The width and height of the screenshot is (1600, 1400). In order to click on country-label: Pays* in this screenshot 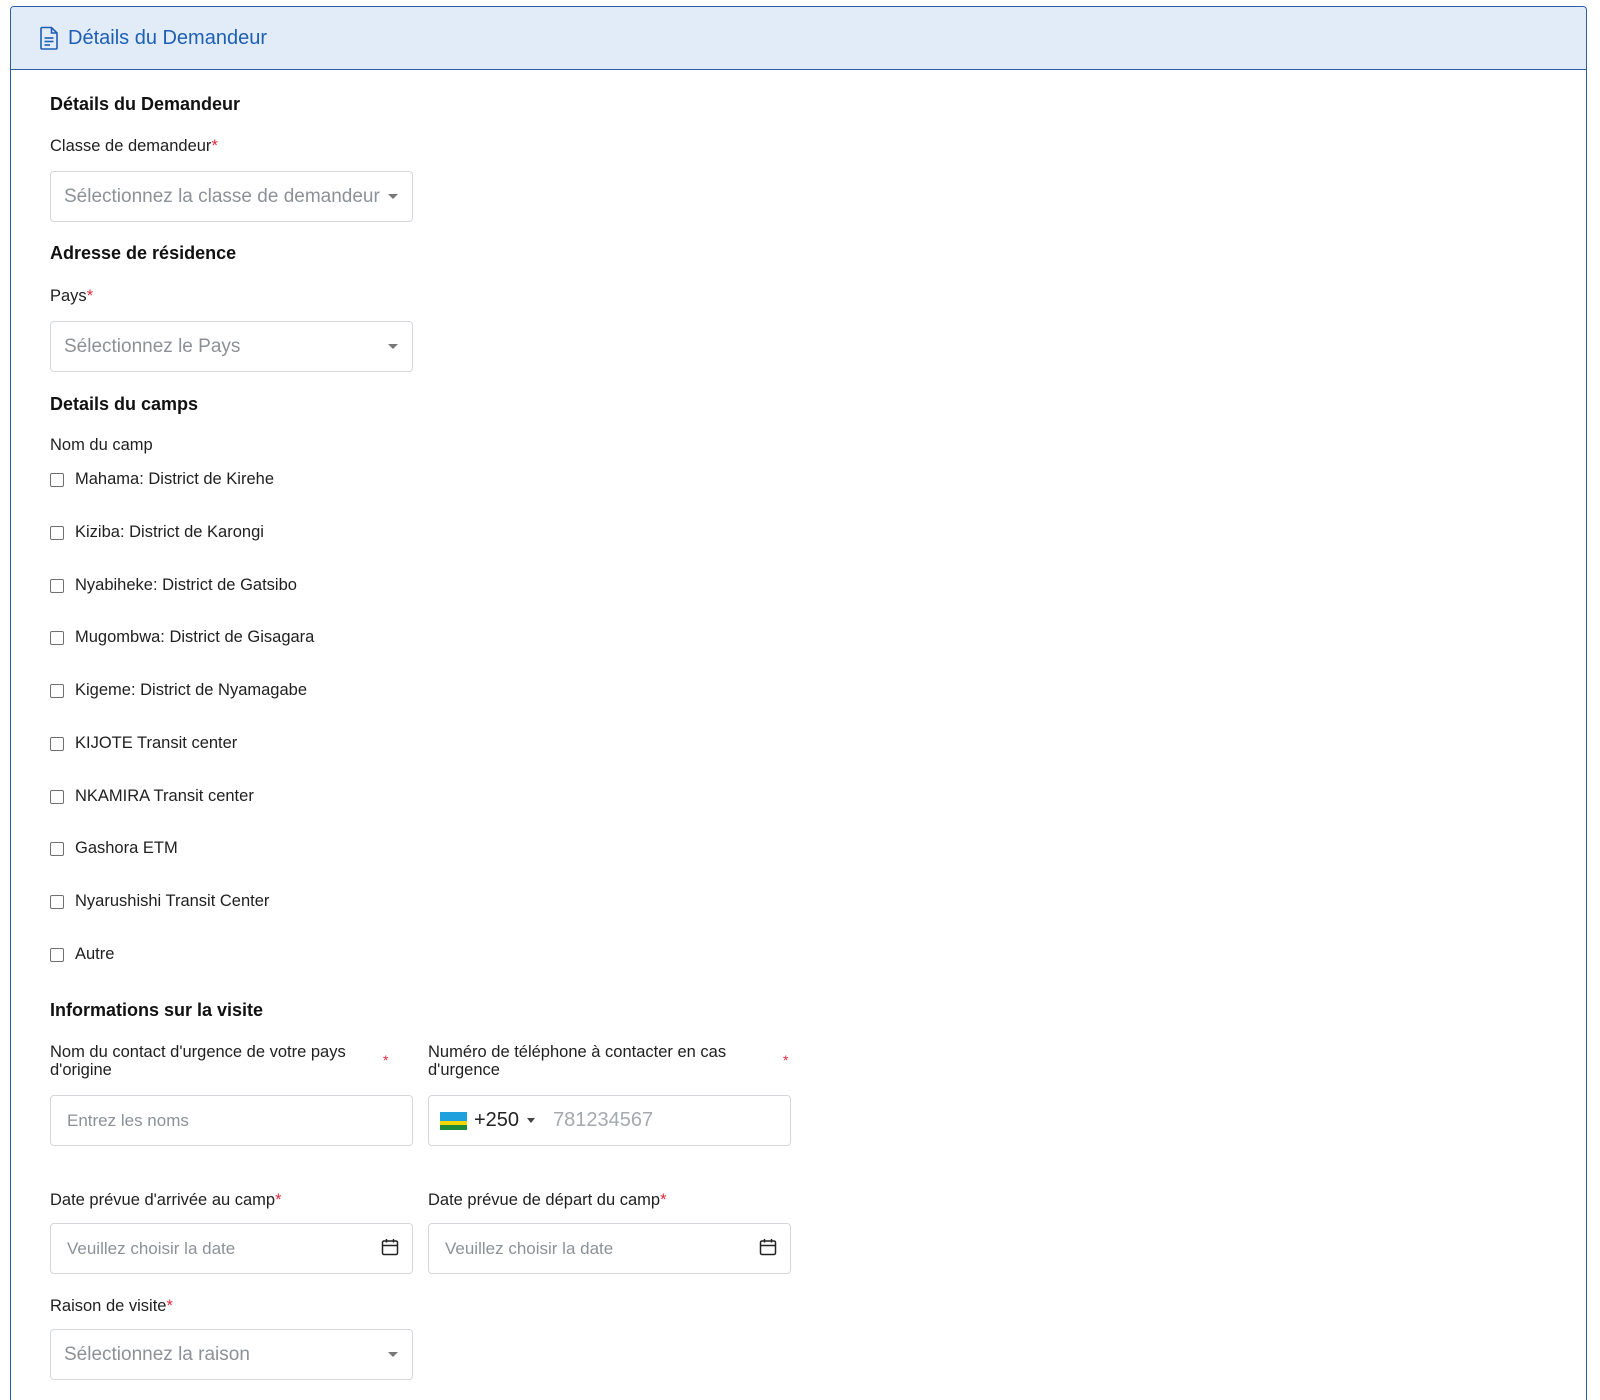, I will do `click(72, 296)`.